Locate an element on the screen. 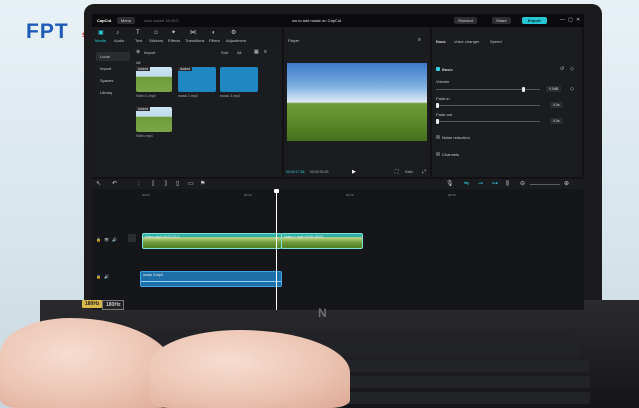 The image size is (639, 408). maximize-icon: ▢ is located at coordinates (570, 20).